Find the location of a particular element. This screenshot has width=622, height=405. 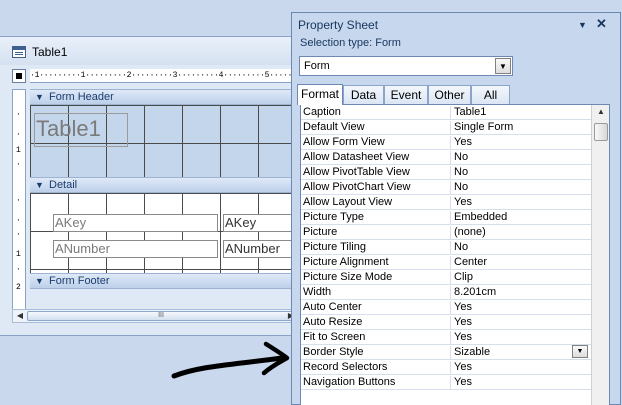

property-row: Caption Table1 is located at coordinates (446, 112).